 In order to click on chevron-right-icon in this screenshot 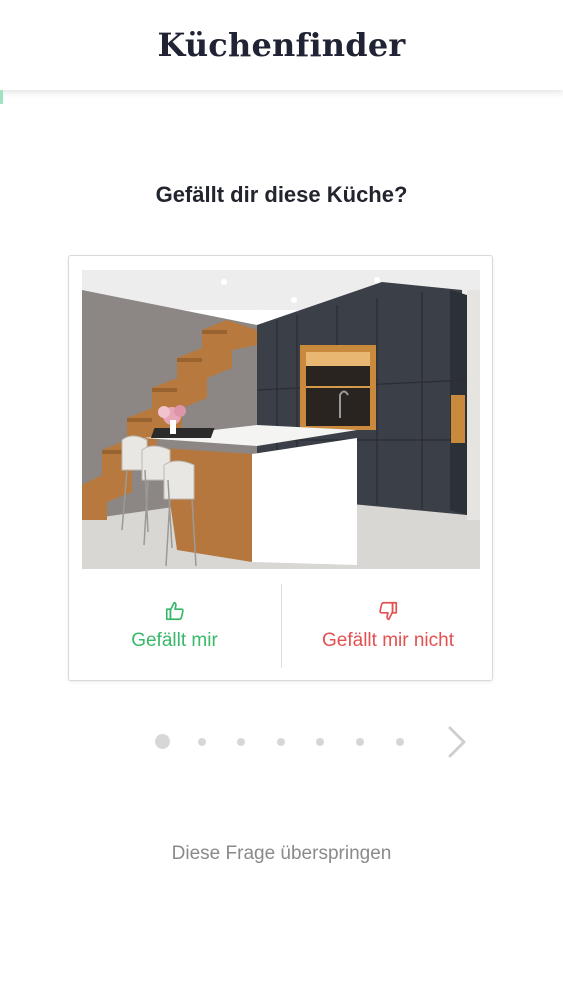, I will do `click(457, 742)`.